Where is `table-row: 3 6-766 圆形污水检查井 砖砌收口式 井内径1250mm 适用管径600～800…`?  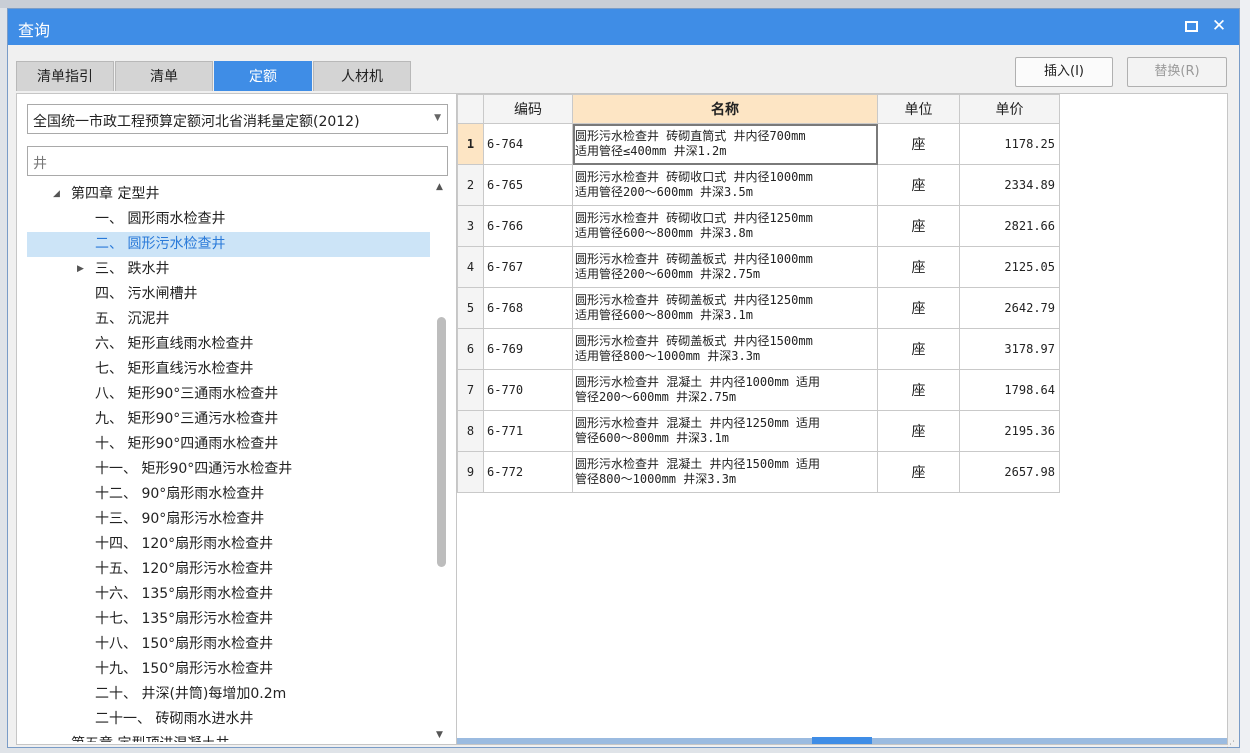
table-row: 3 6-766 圆形污水检查井 砖砌收口式 井内径1250mm 适用管径600～800… is located at coordinates (758, 226).